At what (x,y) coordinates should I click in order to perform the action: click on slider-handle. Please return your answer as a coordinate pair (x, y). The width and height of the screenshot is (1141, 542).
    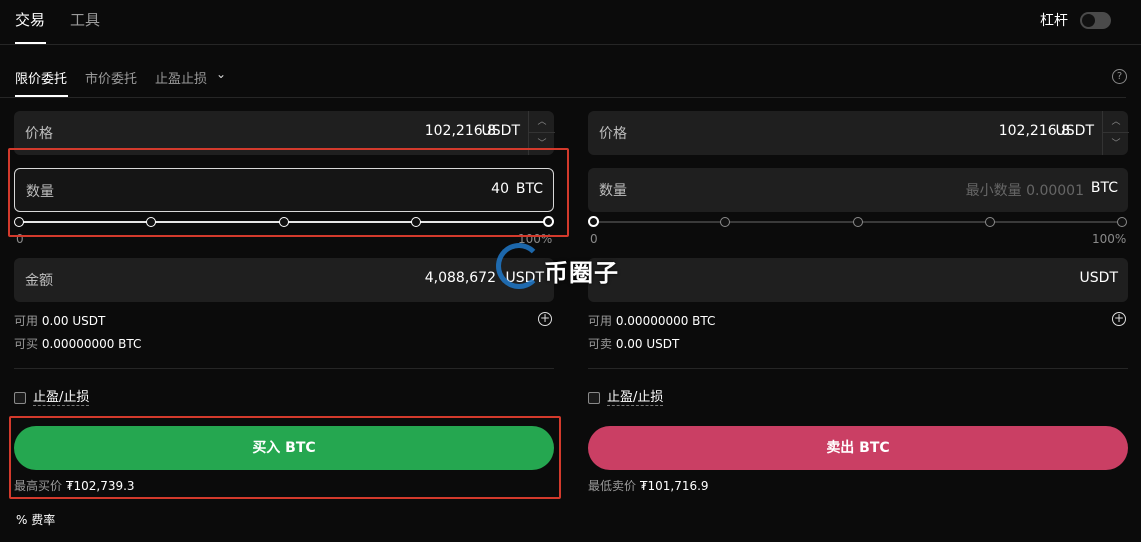
    Looking at the image, I should click on (593, 221).